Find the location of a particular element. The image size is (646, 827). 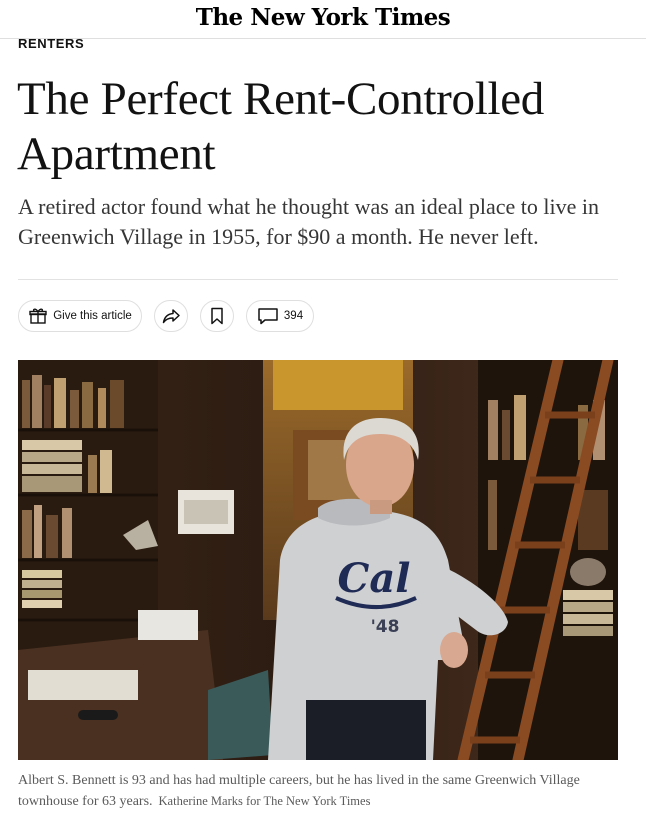

gift-article-label: Give this article is located at coordinates (92, 316).